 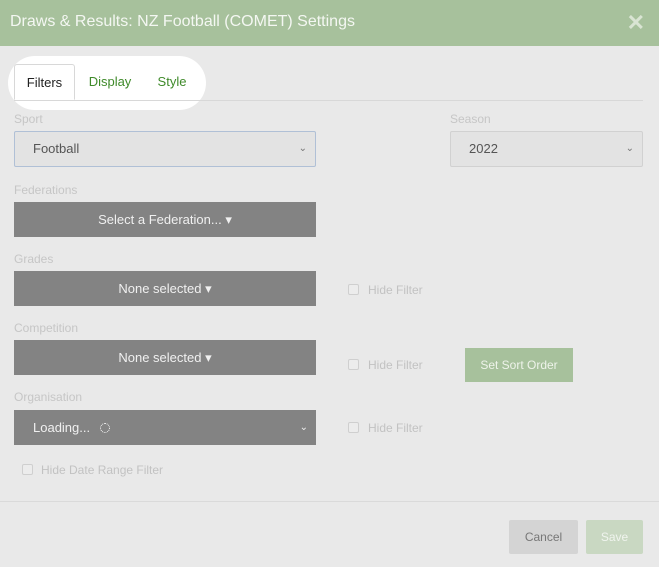 What do you see at coordinates (28, 119) in the screenshot?
I see `sport-label: Sport` at bounding box center [28, 119].